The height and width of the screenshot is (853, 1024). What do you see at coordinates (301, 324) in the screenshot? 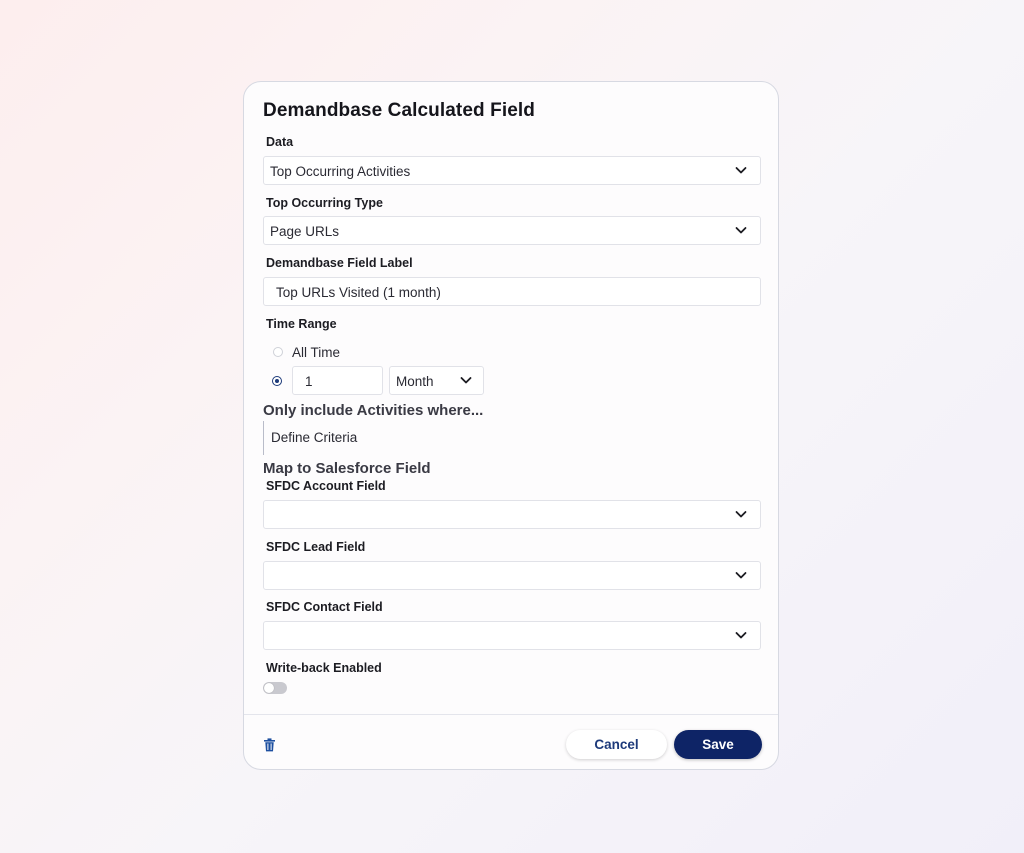
I see `time-range-label: Time Range` at bounding box center [301, 324].